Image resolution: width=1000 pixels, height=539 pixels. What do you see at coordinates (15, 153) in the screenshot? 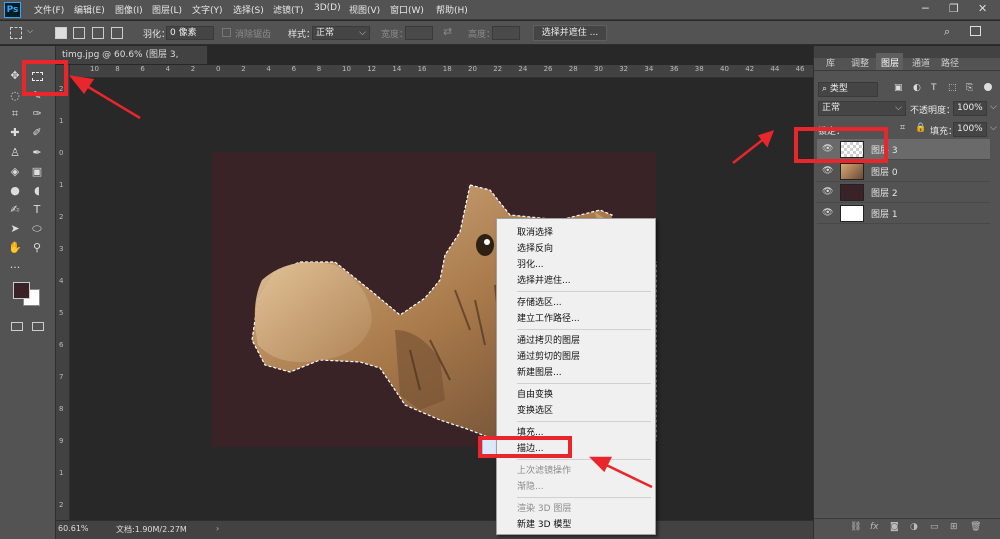
I see `clone-stamp-icon: ♙` at bounding box center [15, 153].